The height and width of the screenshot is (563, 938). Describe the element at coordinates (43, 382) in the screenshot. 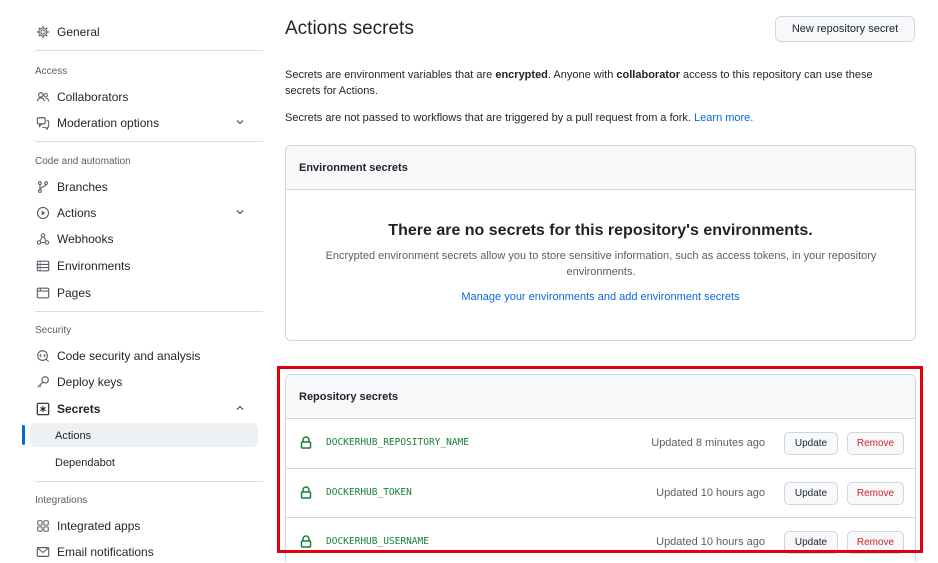

I see `key-icon` at that location.